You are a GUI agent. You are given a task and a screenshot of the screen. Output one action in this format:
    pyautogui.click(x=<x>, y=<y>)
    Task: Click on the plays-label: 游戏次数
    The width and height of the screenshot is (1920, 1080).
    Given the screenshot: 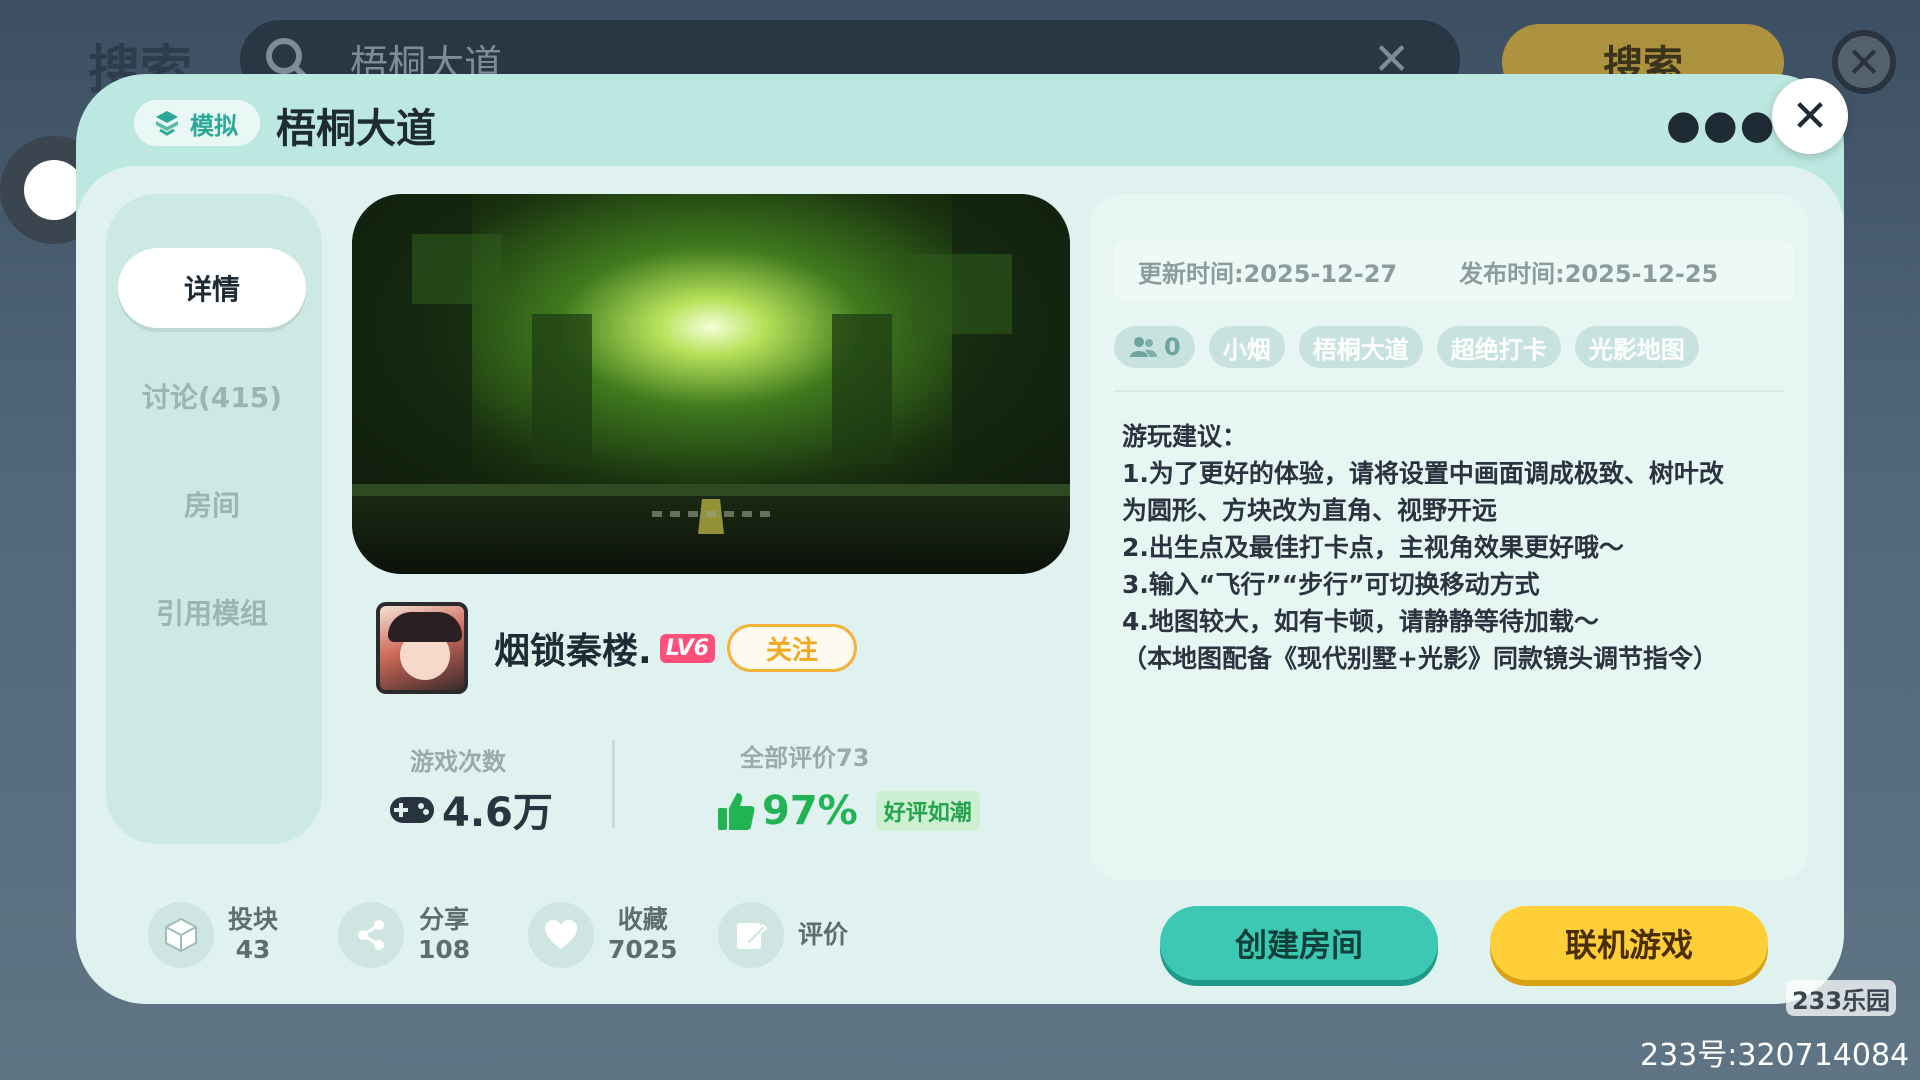 What is the action you would take?
    pyautogui.click(x=458, y=762)
    